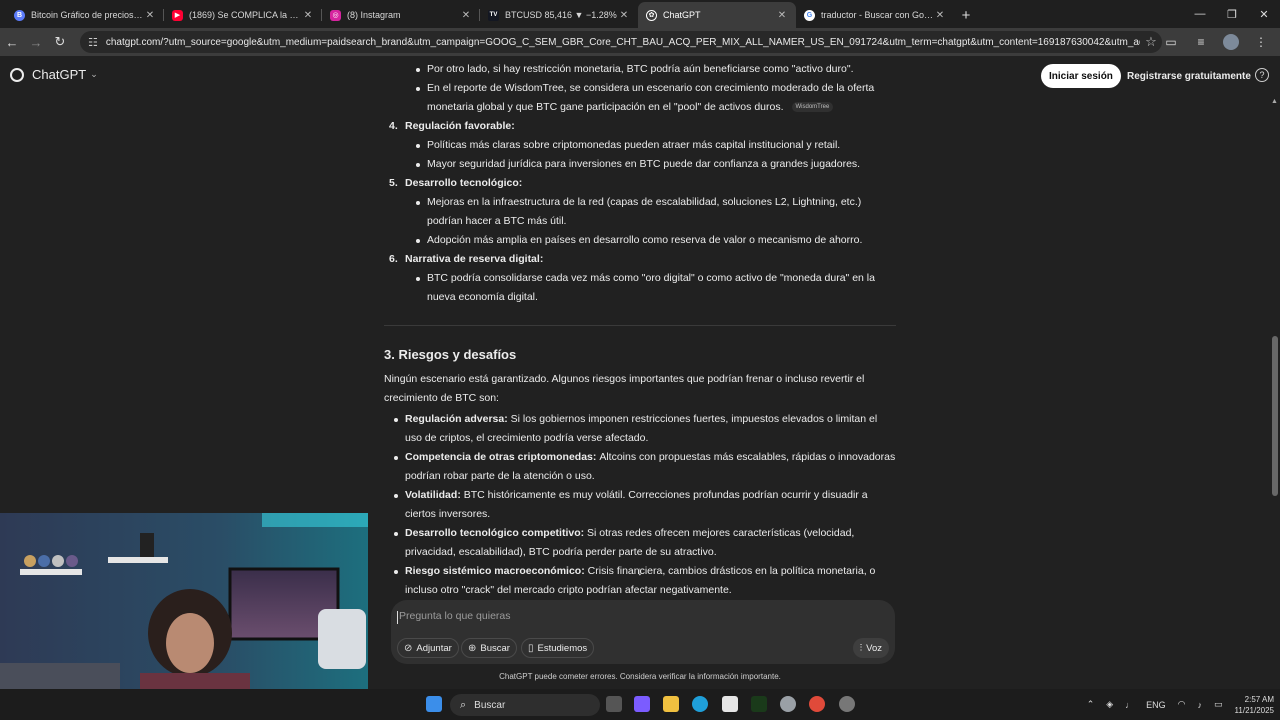 Image resolution: width=1280 pixels, height=720 pixels. What do you see at coordinates (812, 107) in the screenshot?
I see `source-badge: WisdomTree` at bounding box center [812, 107].